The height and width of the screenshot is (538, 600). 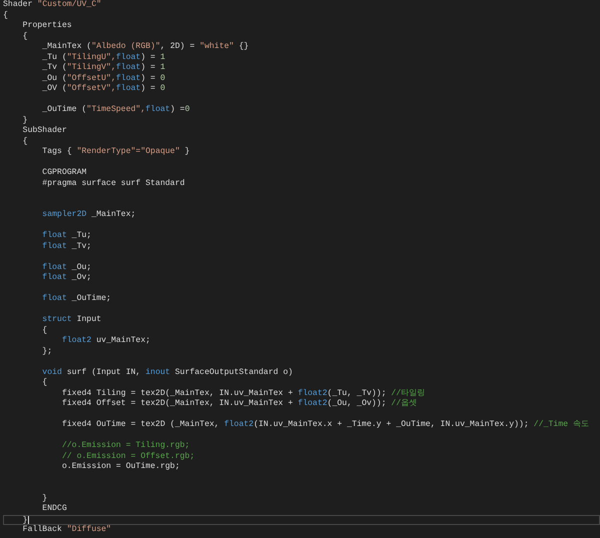 I want to click on code-line: _Tu ("TilingU",float) = 1, so click(x=103, y=57).